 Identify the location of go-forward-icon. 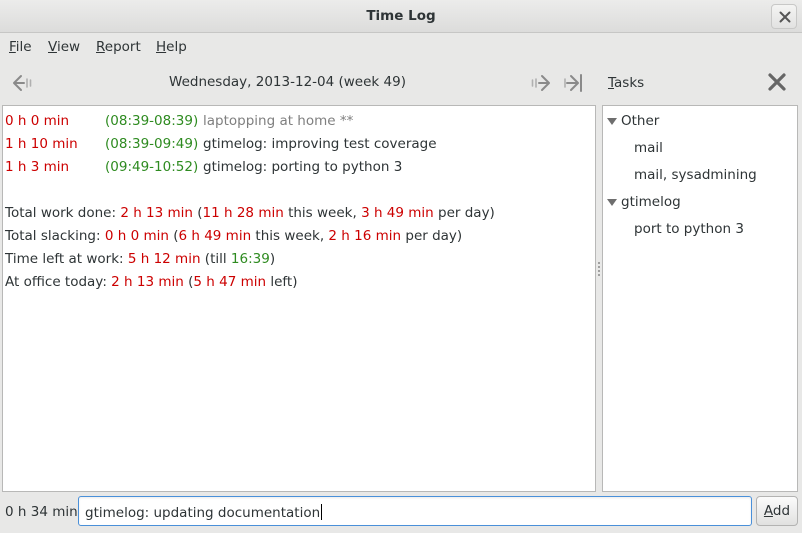
(540, 83).